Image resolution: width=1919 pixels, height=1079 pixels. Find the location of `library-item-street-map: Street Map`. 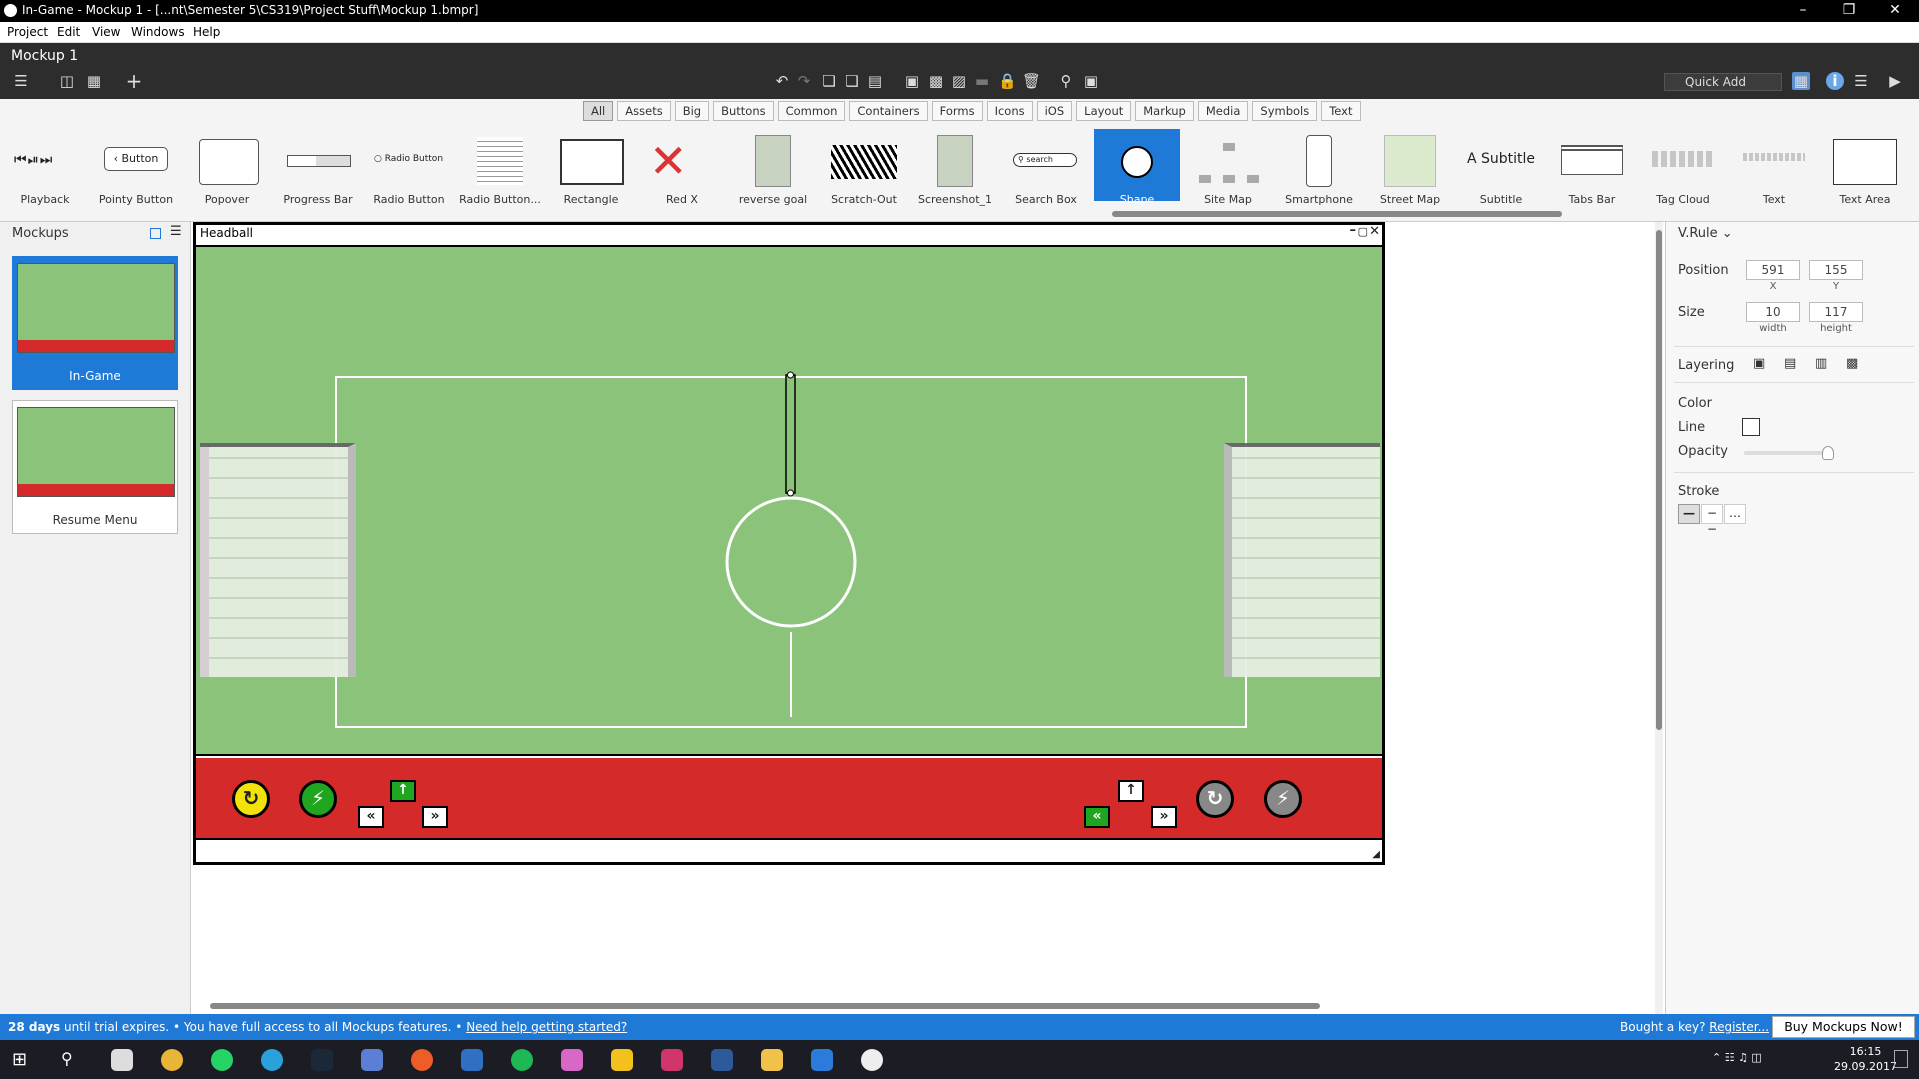

library-item-street-map: Street Map is located at coordinates (1410, 167).